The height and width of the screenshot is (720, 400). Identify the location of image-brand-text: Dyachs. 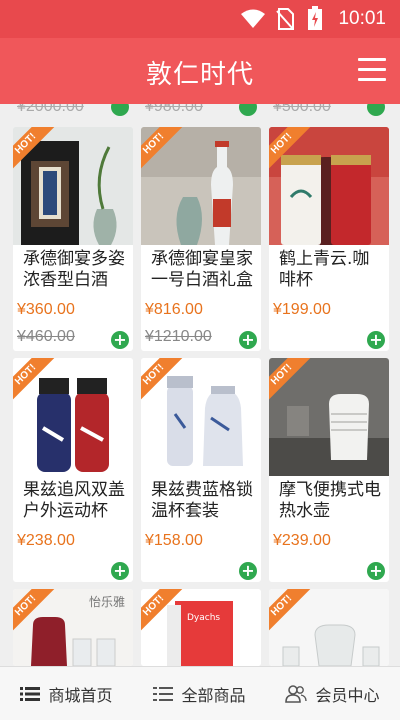
(204, 618).